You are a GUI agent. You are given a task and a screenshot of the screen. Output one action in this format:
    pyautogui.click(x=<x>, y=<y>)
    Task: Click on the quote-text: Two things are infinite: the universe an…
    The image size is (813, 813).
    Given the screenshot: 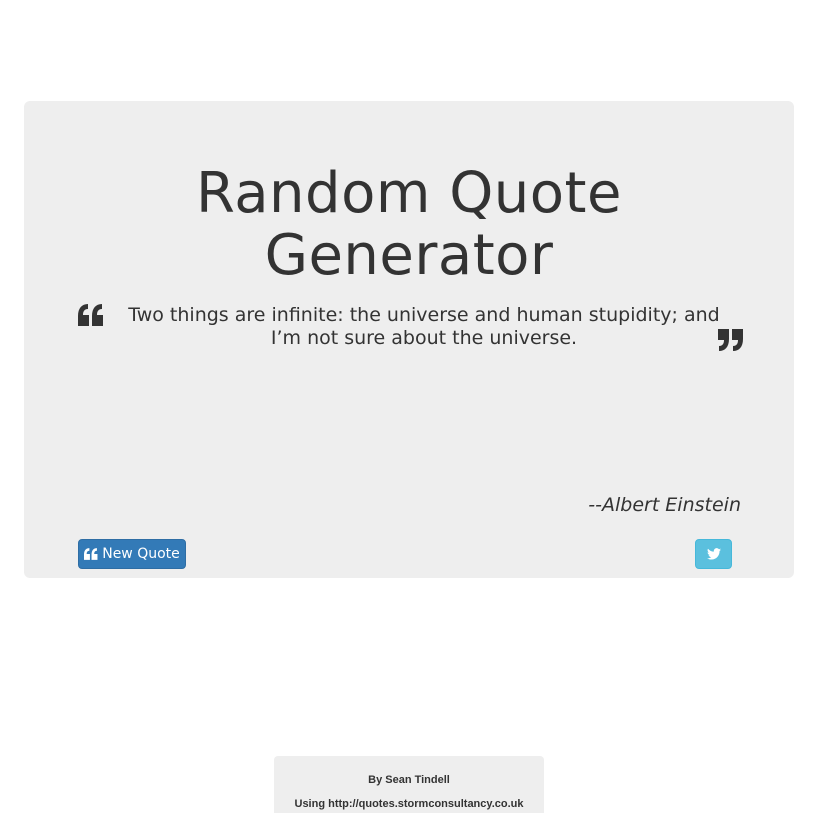 What is the action you would take?
    pyautogui.click(x=424, y=326)
    